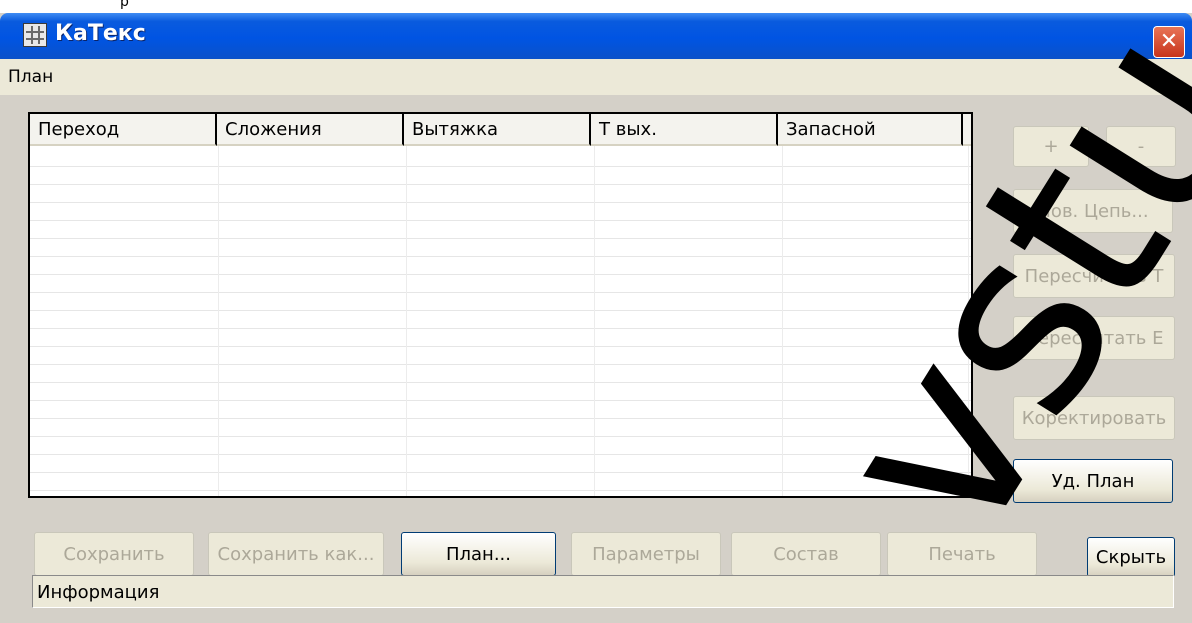  I want to click on column-header-t-out: Т вых., so click(684, 130).